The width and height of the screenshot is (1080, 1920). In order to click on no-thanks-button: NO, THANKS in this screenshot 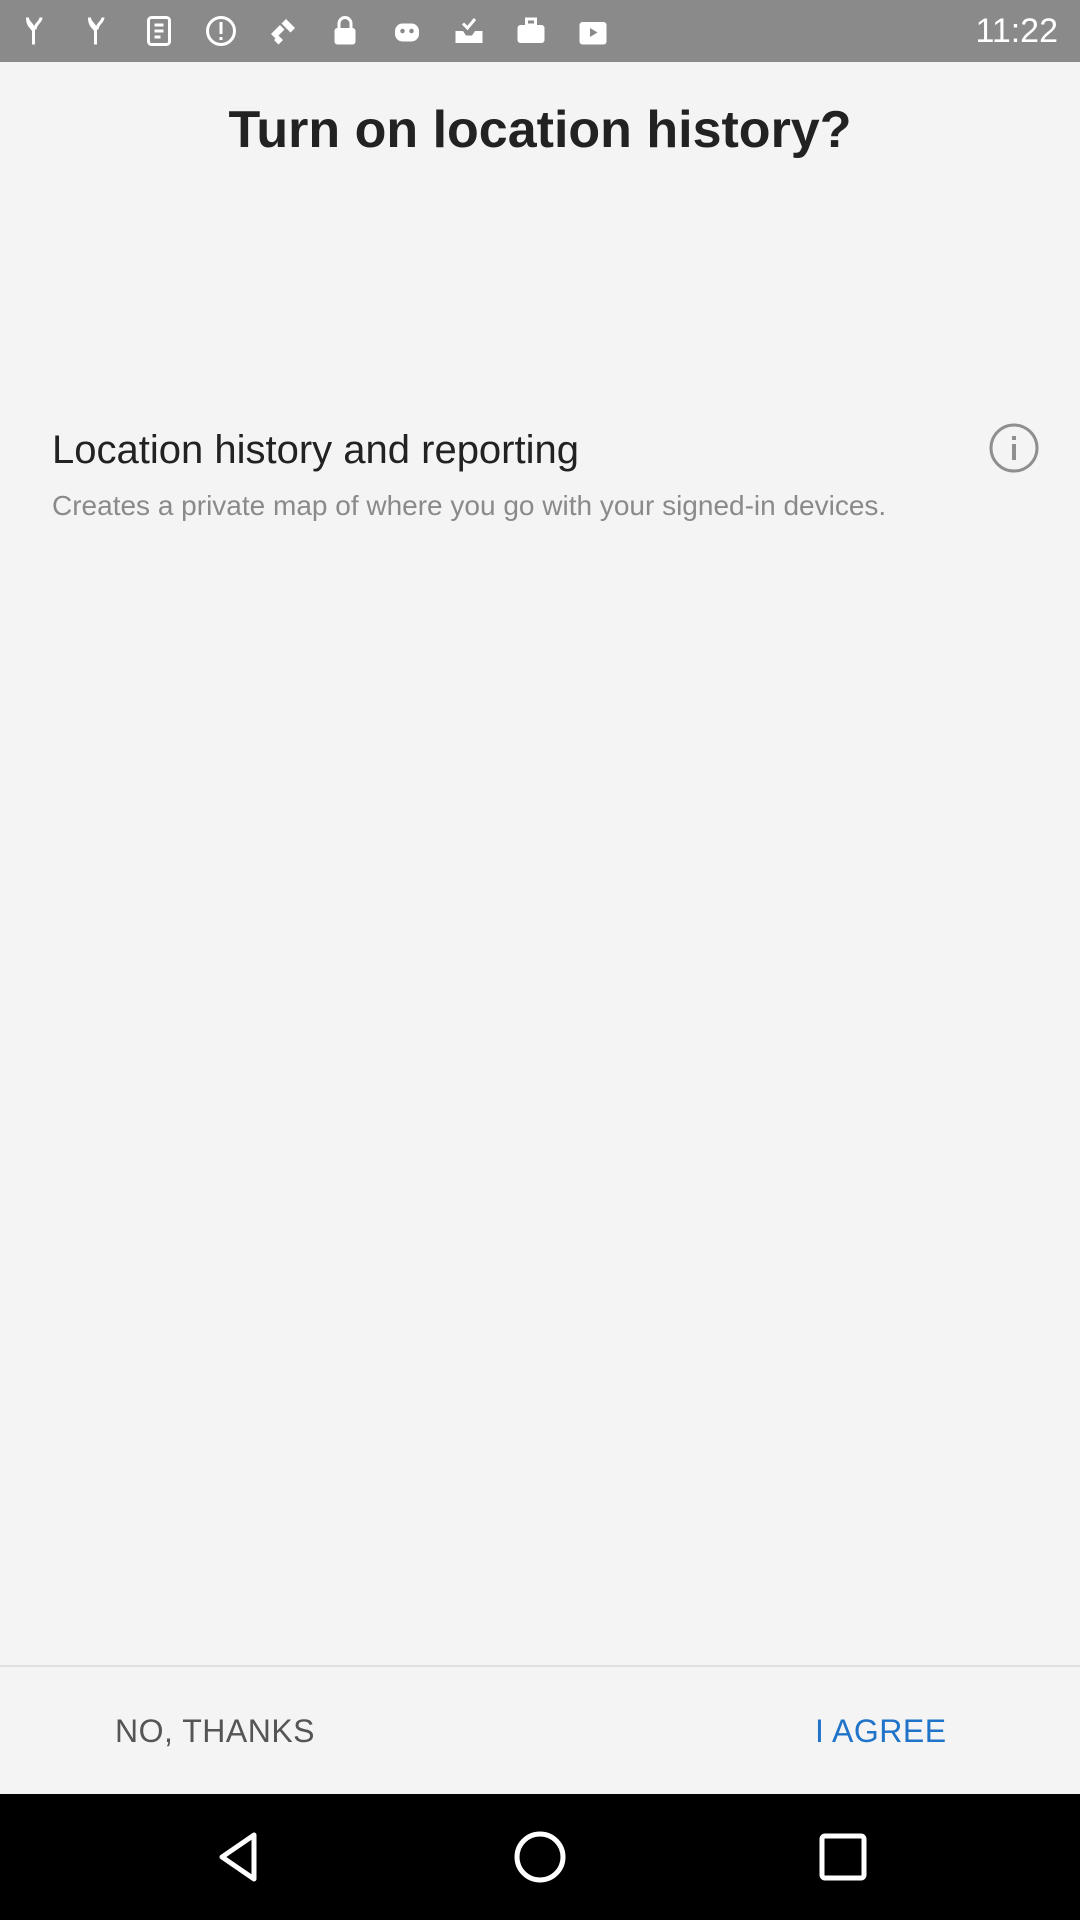, I will do `click(215, 1731)`.